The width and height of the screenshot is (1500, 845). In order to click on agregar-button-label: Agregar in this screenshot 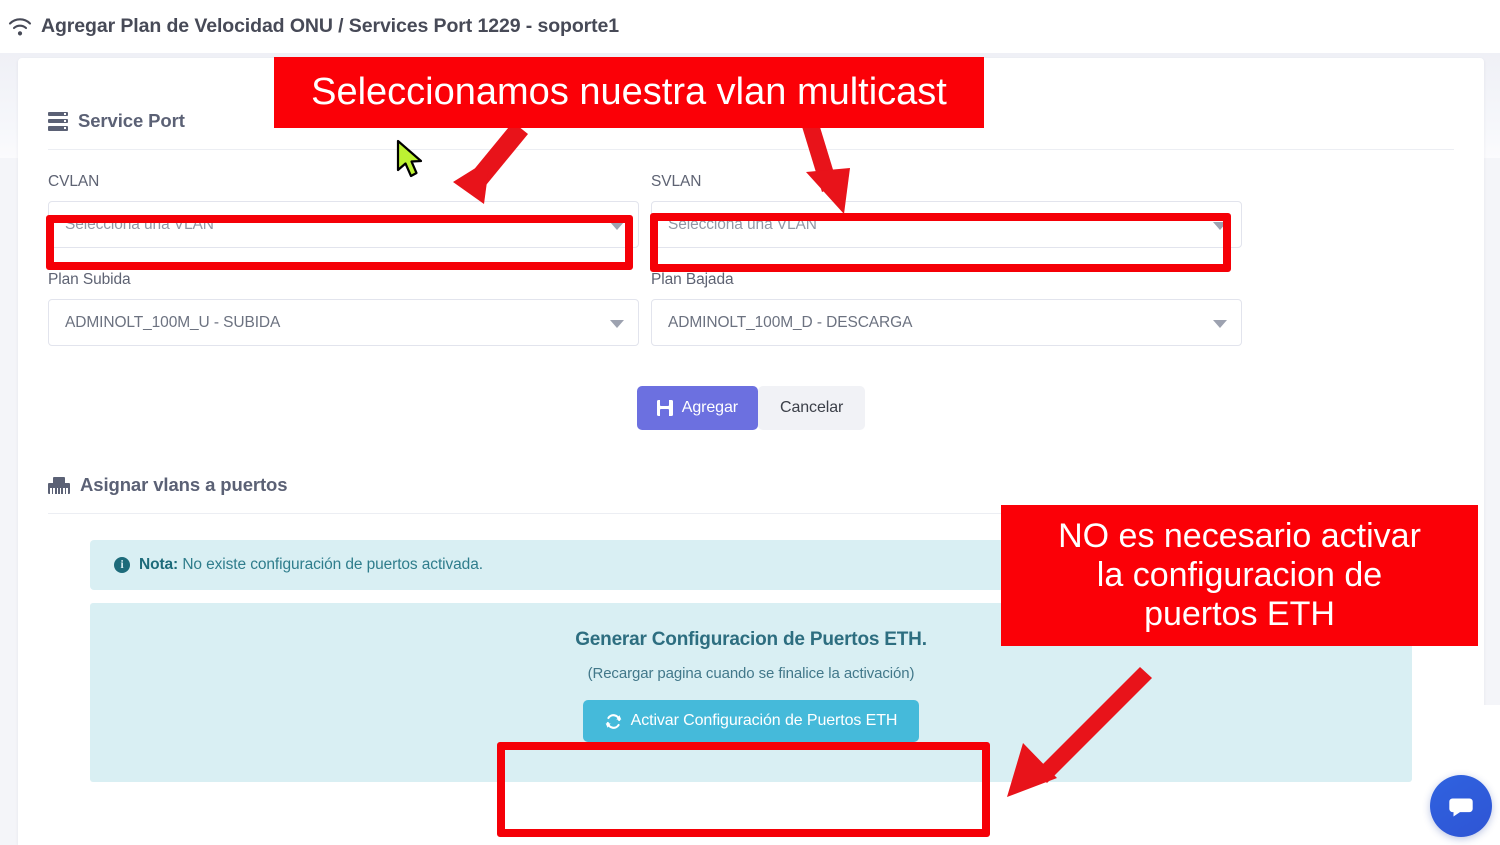, I will do `click(709, 407)`.